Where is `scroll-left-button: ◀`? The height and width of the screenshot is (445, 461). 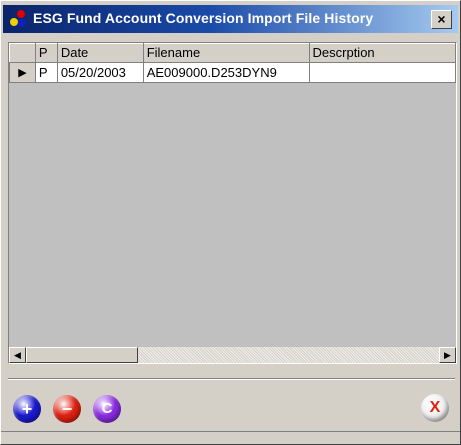 scroll-left-button: ◀ is located at coordinates (17, 355).